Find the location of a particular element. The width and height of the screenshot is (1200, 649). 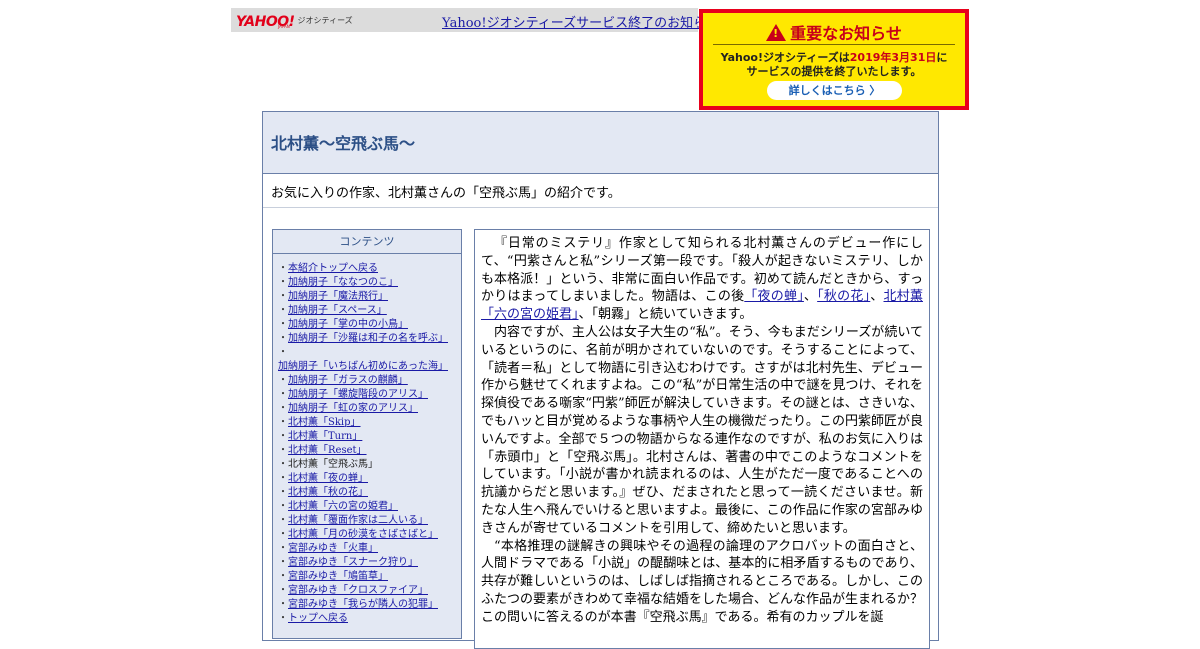

sidebar-item-link: 加納朋子「虹の家のアリス」 is located at coordinates (353, 408).